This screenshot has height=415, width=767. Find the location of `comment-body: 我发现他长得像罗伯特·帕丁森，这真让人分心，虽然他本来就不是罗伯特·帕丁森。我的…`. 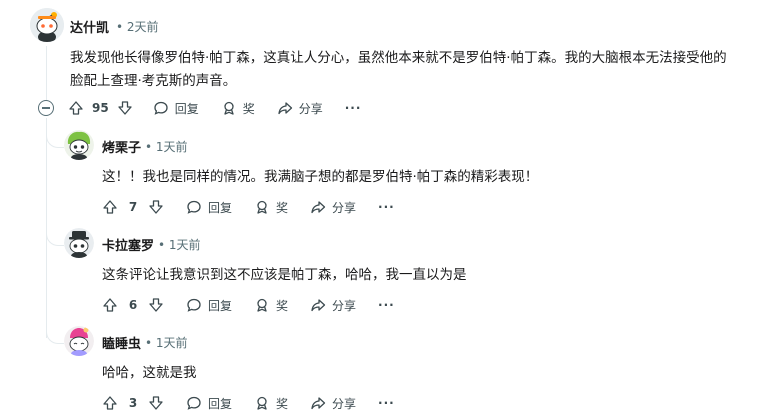

comment-body: 我发现他长得像罗伯特·帕丁森，这真让人分心，虽然他本来就不是罗伯特·帕丁森。我的… is located at coordinates (415, 70).